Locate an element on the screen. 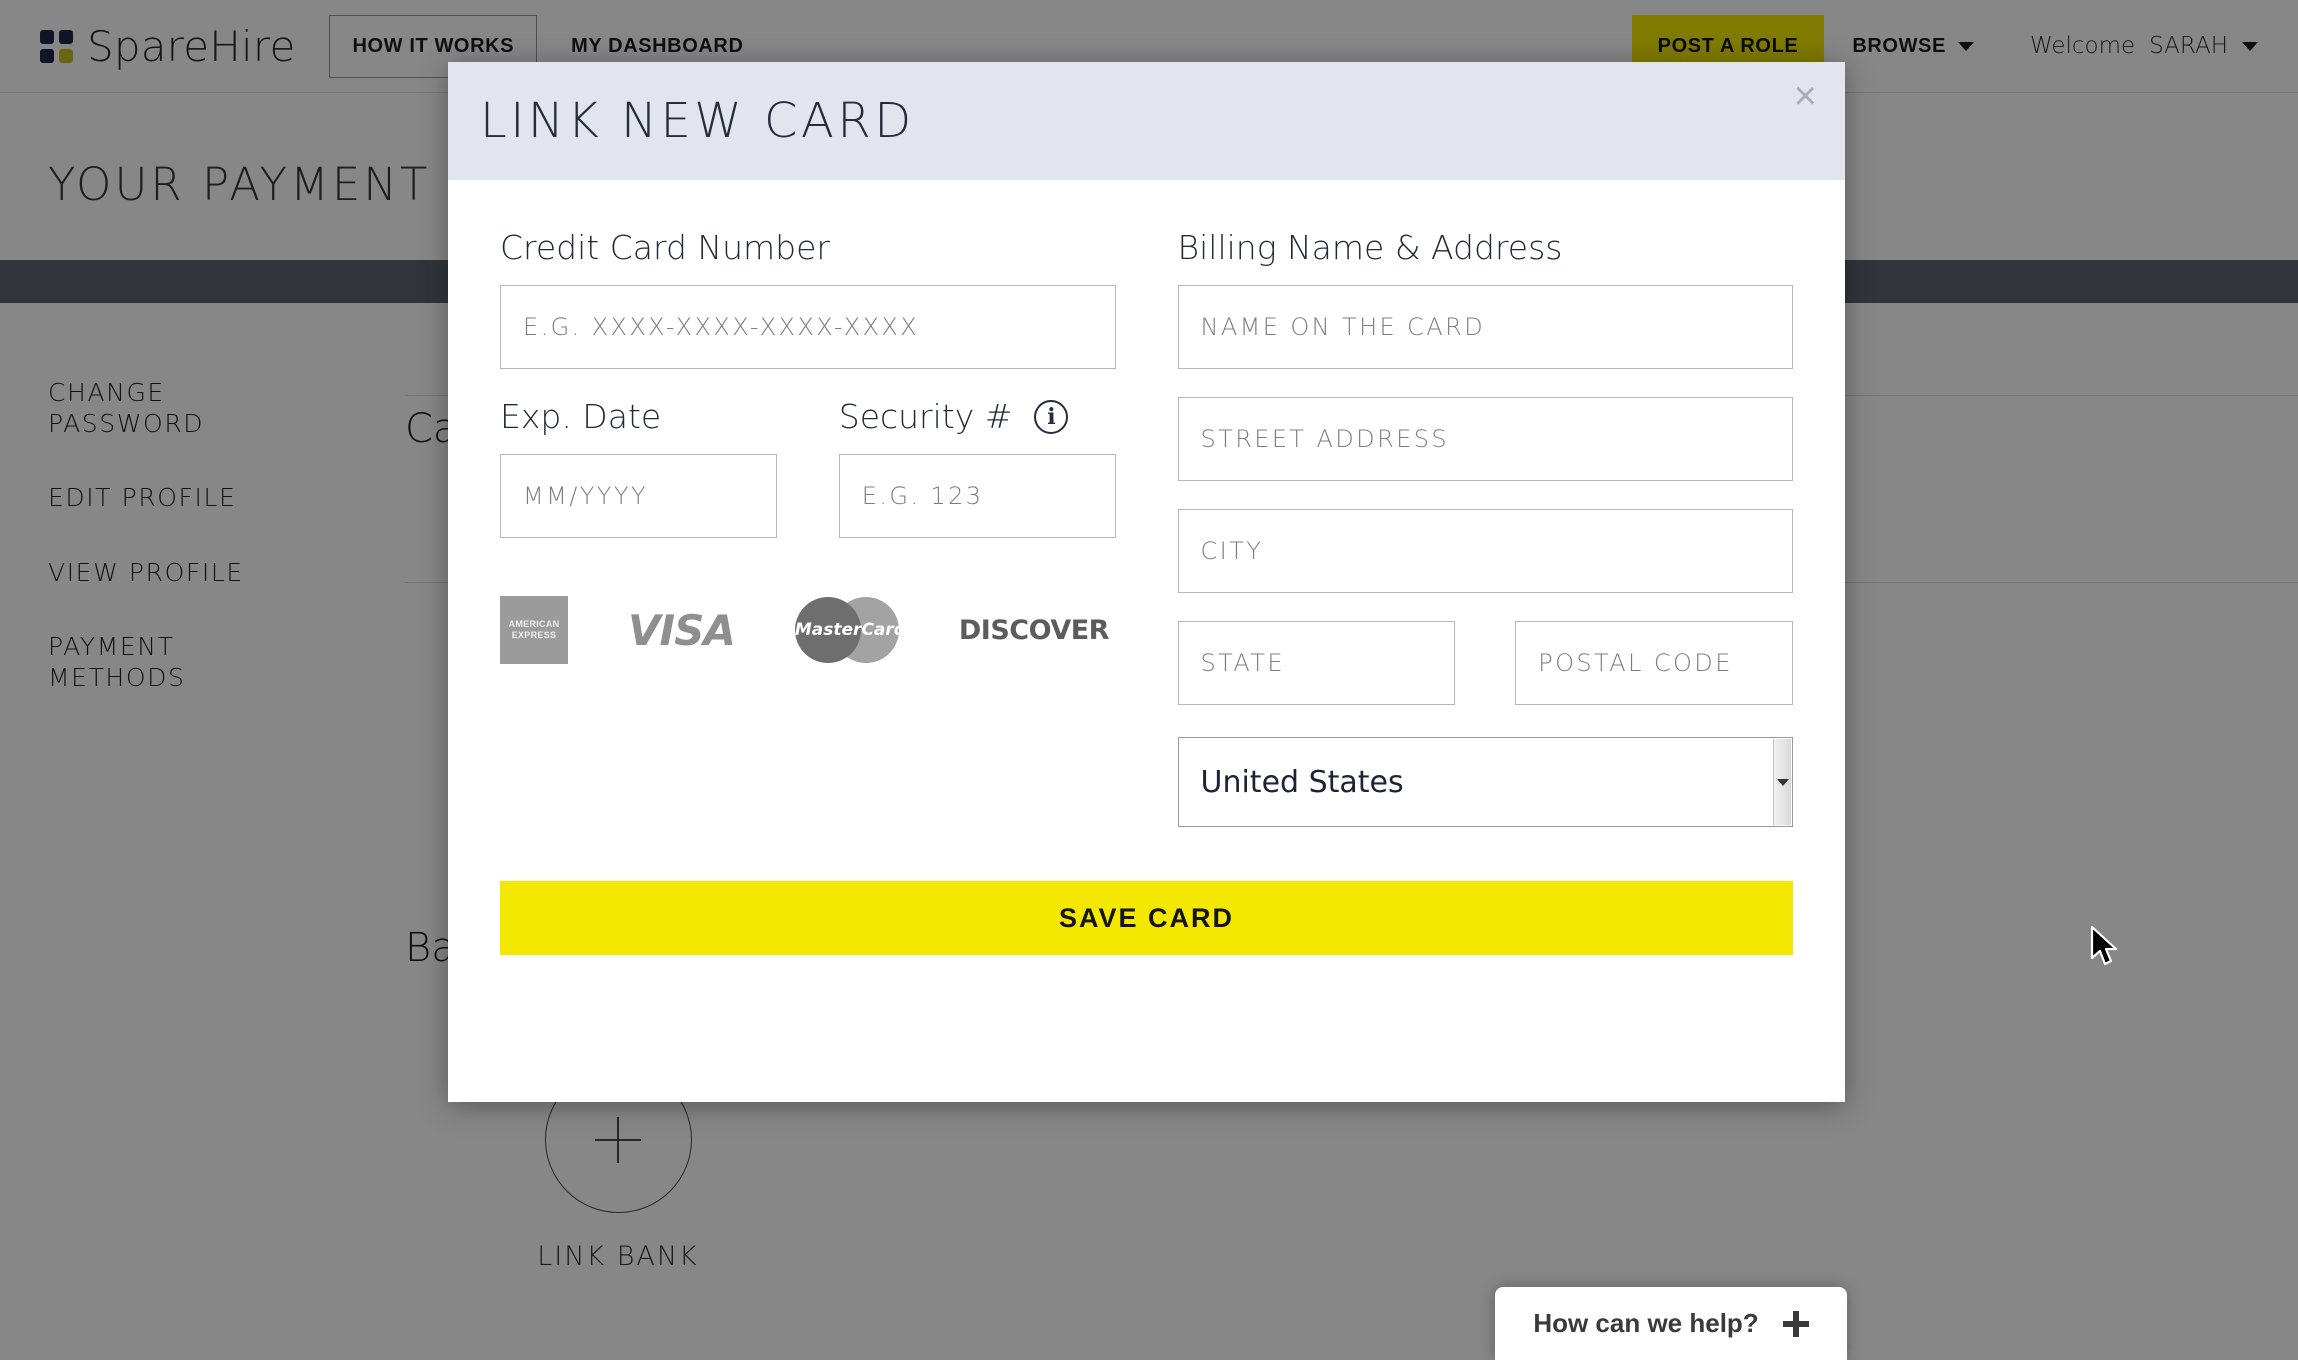 The width and height of the screenshot is (2298, 1360). state-input: STATE is located at coordinates (1316, 663).